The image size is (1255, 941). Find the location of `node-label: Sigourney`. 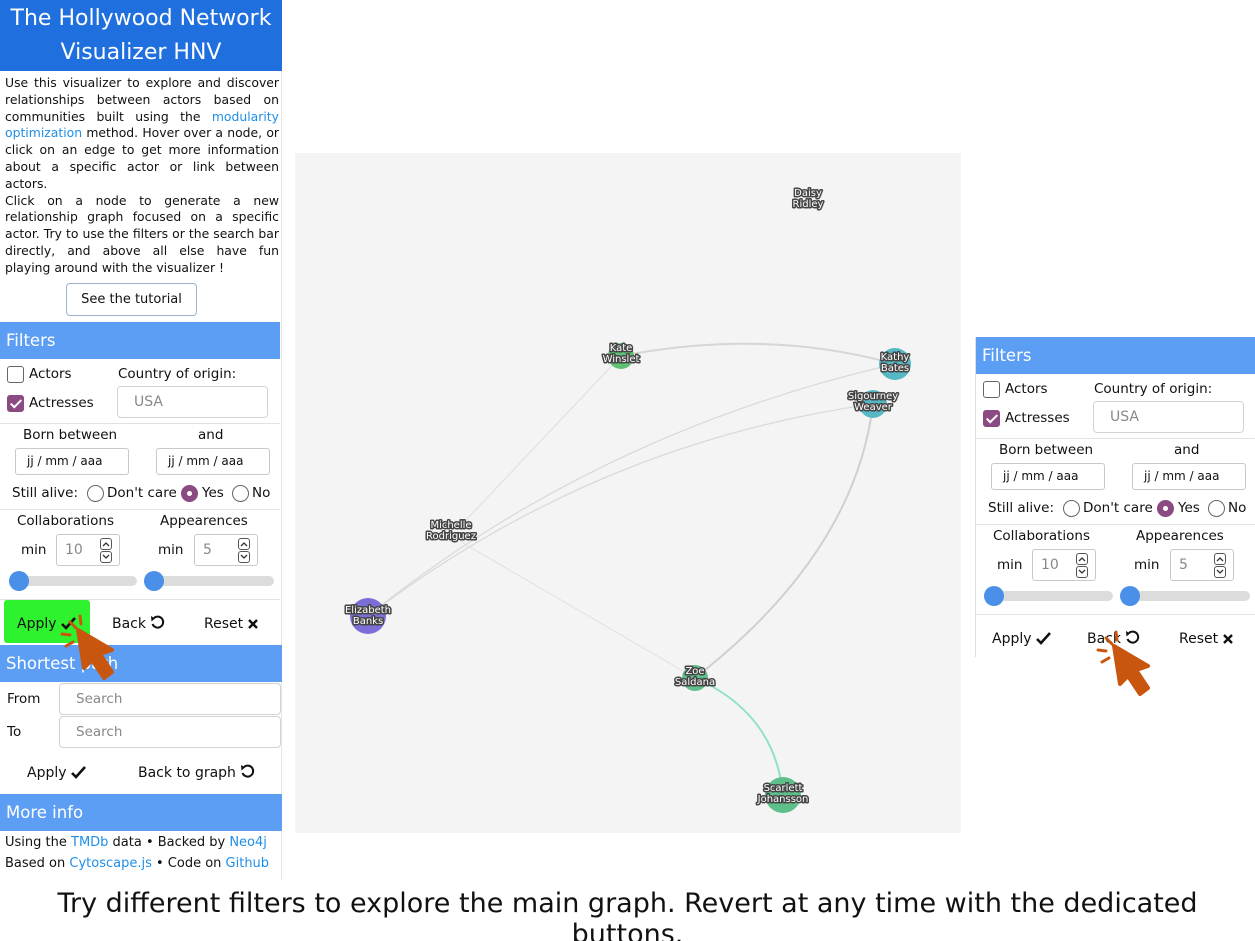

node-label: Sigourney is located at coordinates (873, 396).